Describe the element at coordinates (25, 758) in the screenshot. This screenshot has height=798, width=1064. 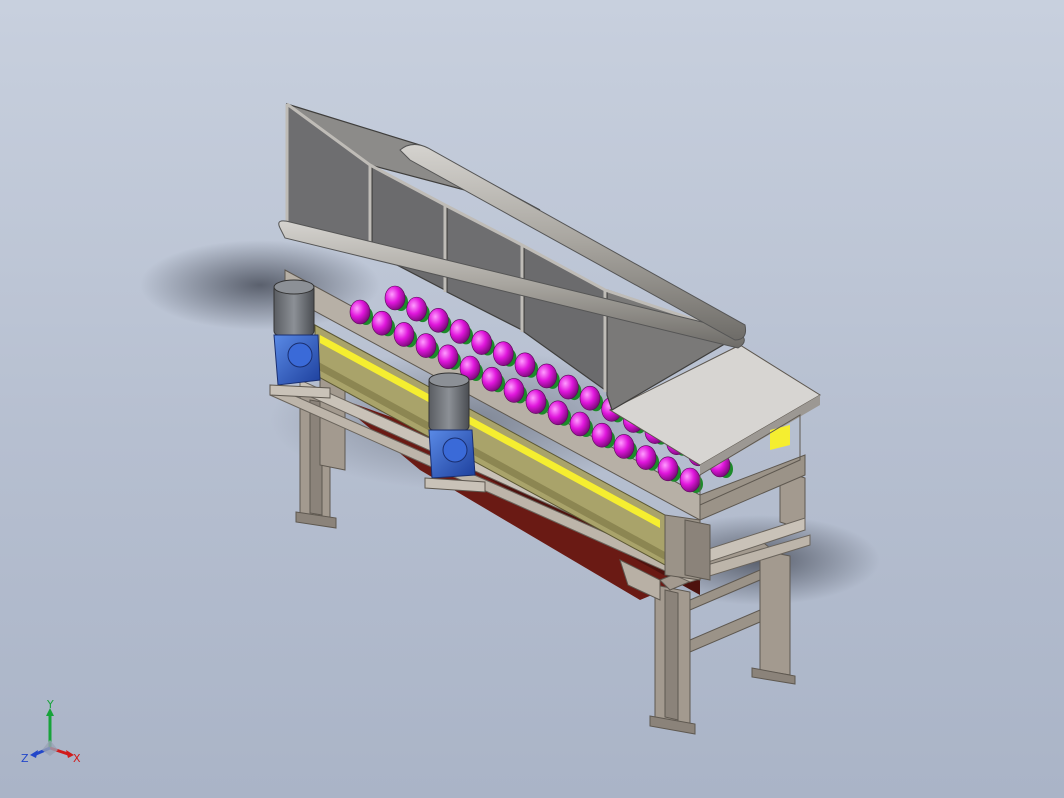
I see `triad-z-label: Z` at that location.